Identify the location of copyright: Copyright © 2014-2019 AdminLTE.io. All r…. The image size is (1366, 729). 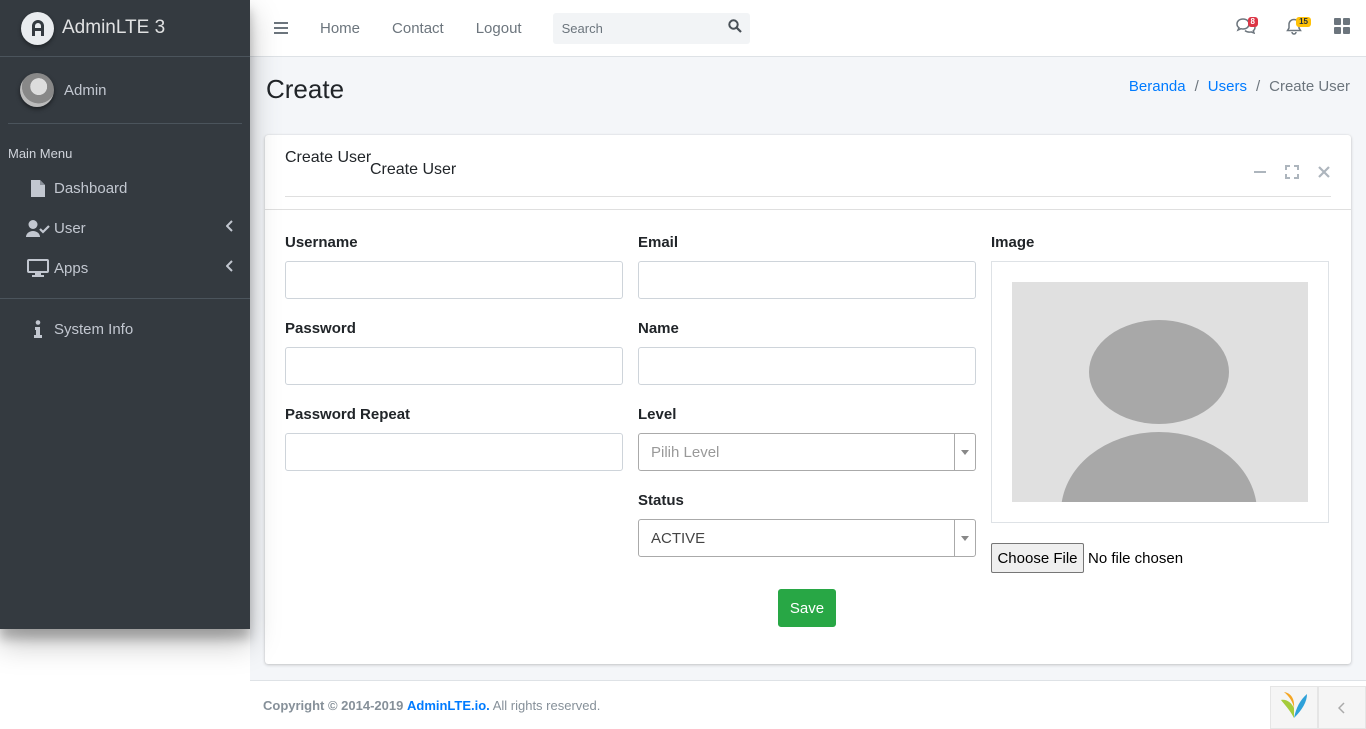
(431, 705).